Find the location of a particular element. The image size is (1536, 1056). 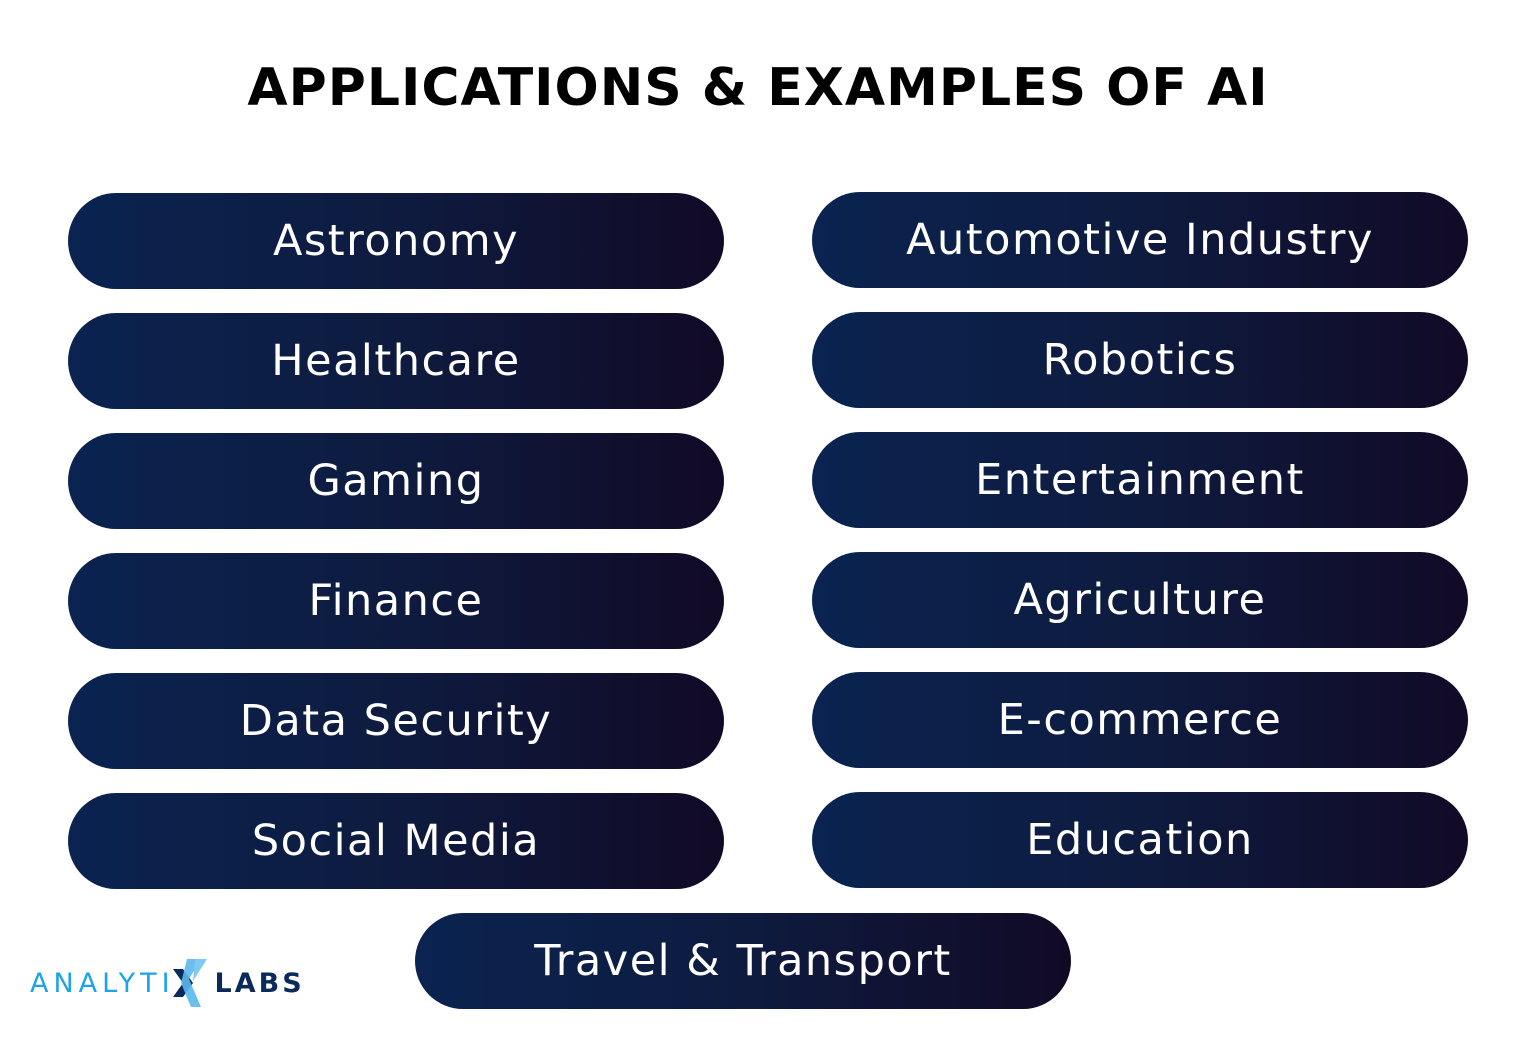

logo-text-labs: LABS is located at coordinates (259, 983).